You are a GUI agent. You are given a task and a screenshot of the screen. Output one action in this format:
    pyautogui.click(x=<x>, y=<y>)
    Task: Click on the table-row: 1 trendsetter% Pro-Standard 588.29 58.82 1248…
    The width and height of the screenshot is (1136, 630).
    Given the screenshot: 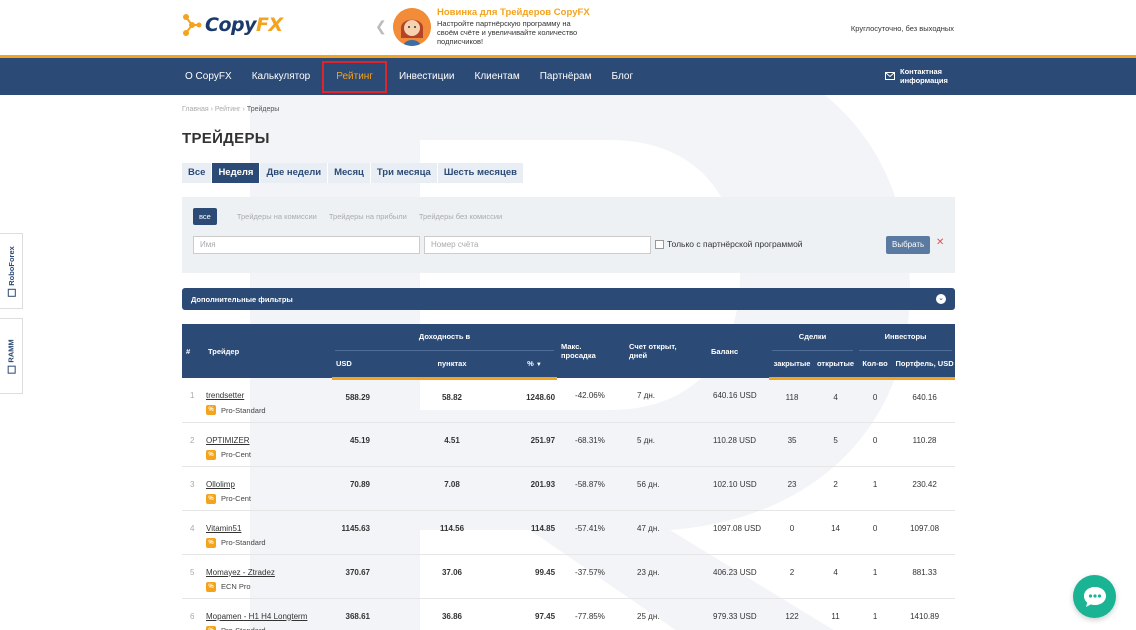 What is the action you would take?
    pyautogui.click(x=569, y=400)
    